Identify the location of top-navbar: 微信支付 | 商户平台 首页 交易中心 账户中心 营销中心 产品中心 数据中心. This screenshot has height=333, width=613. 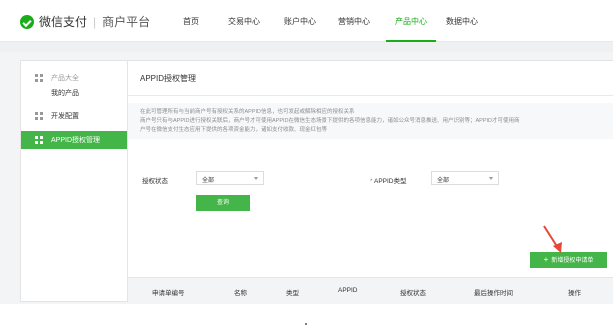
(306, 21).